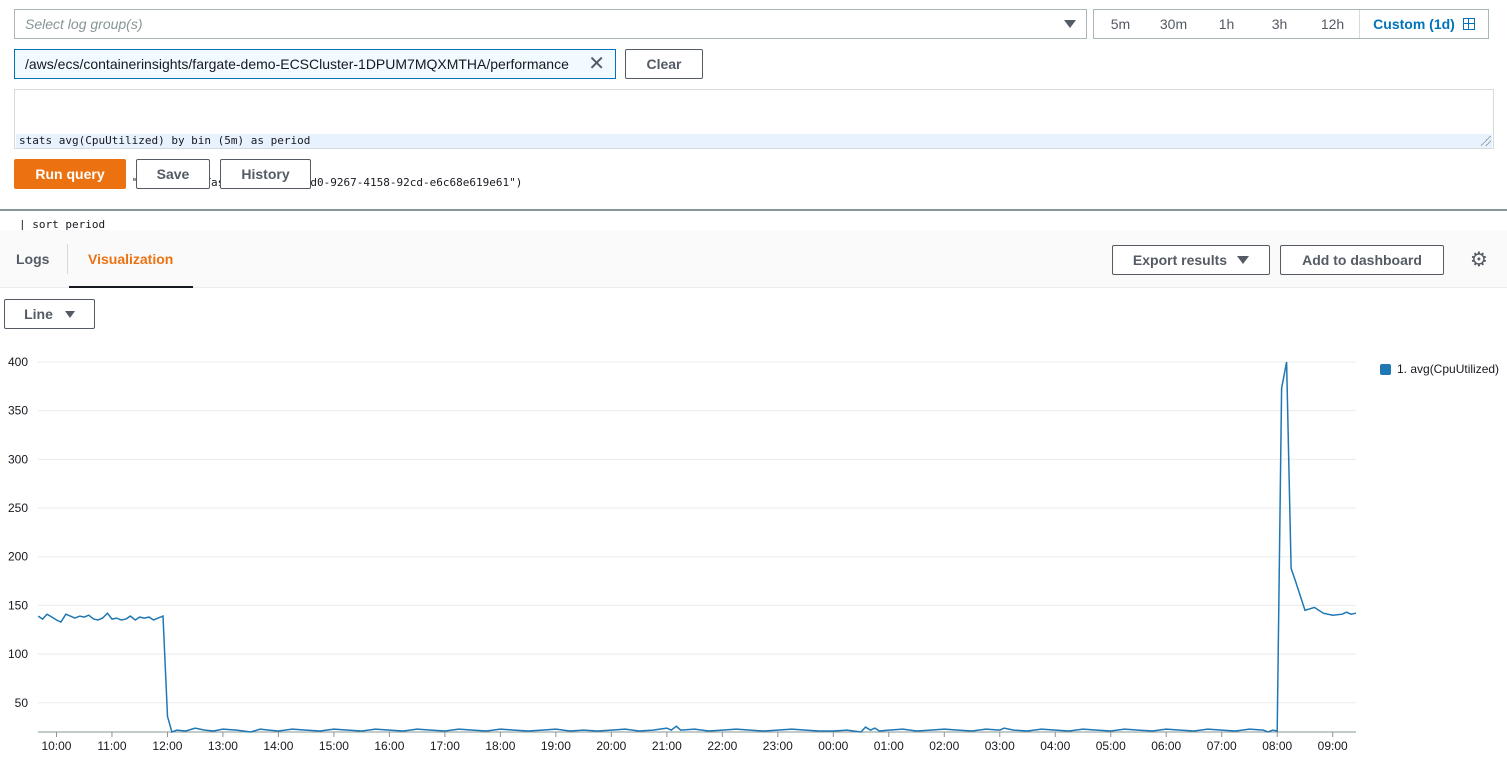  Describe the element at coordinates (278, 746) in the screenshot. I see `x-tick-label: 14:00` at that location.